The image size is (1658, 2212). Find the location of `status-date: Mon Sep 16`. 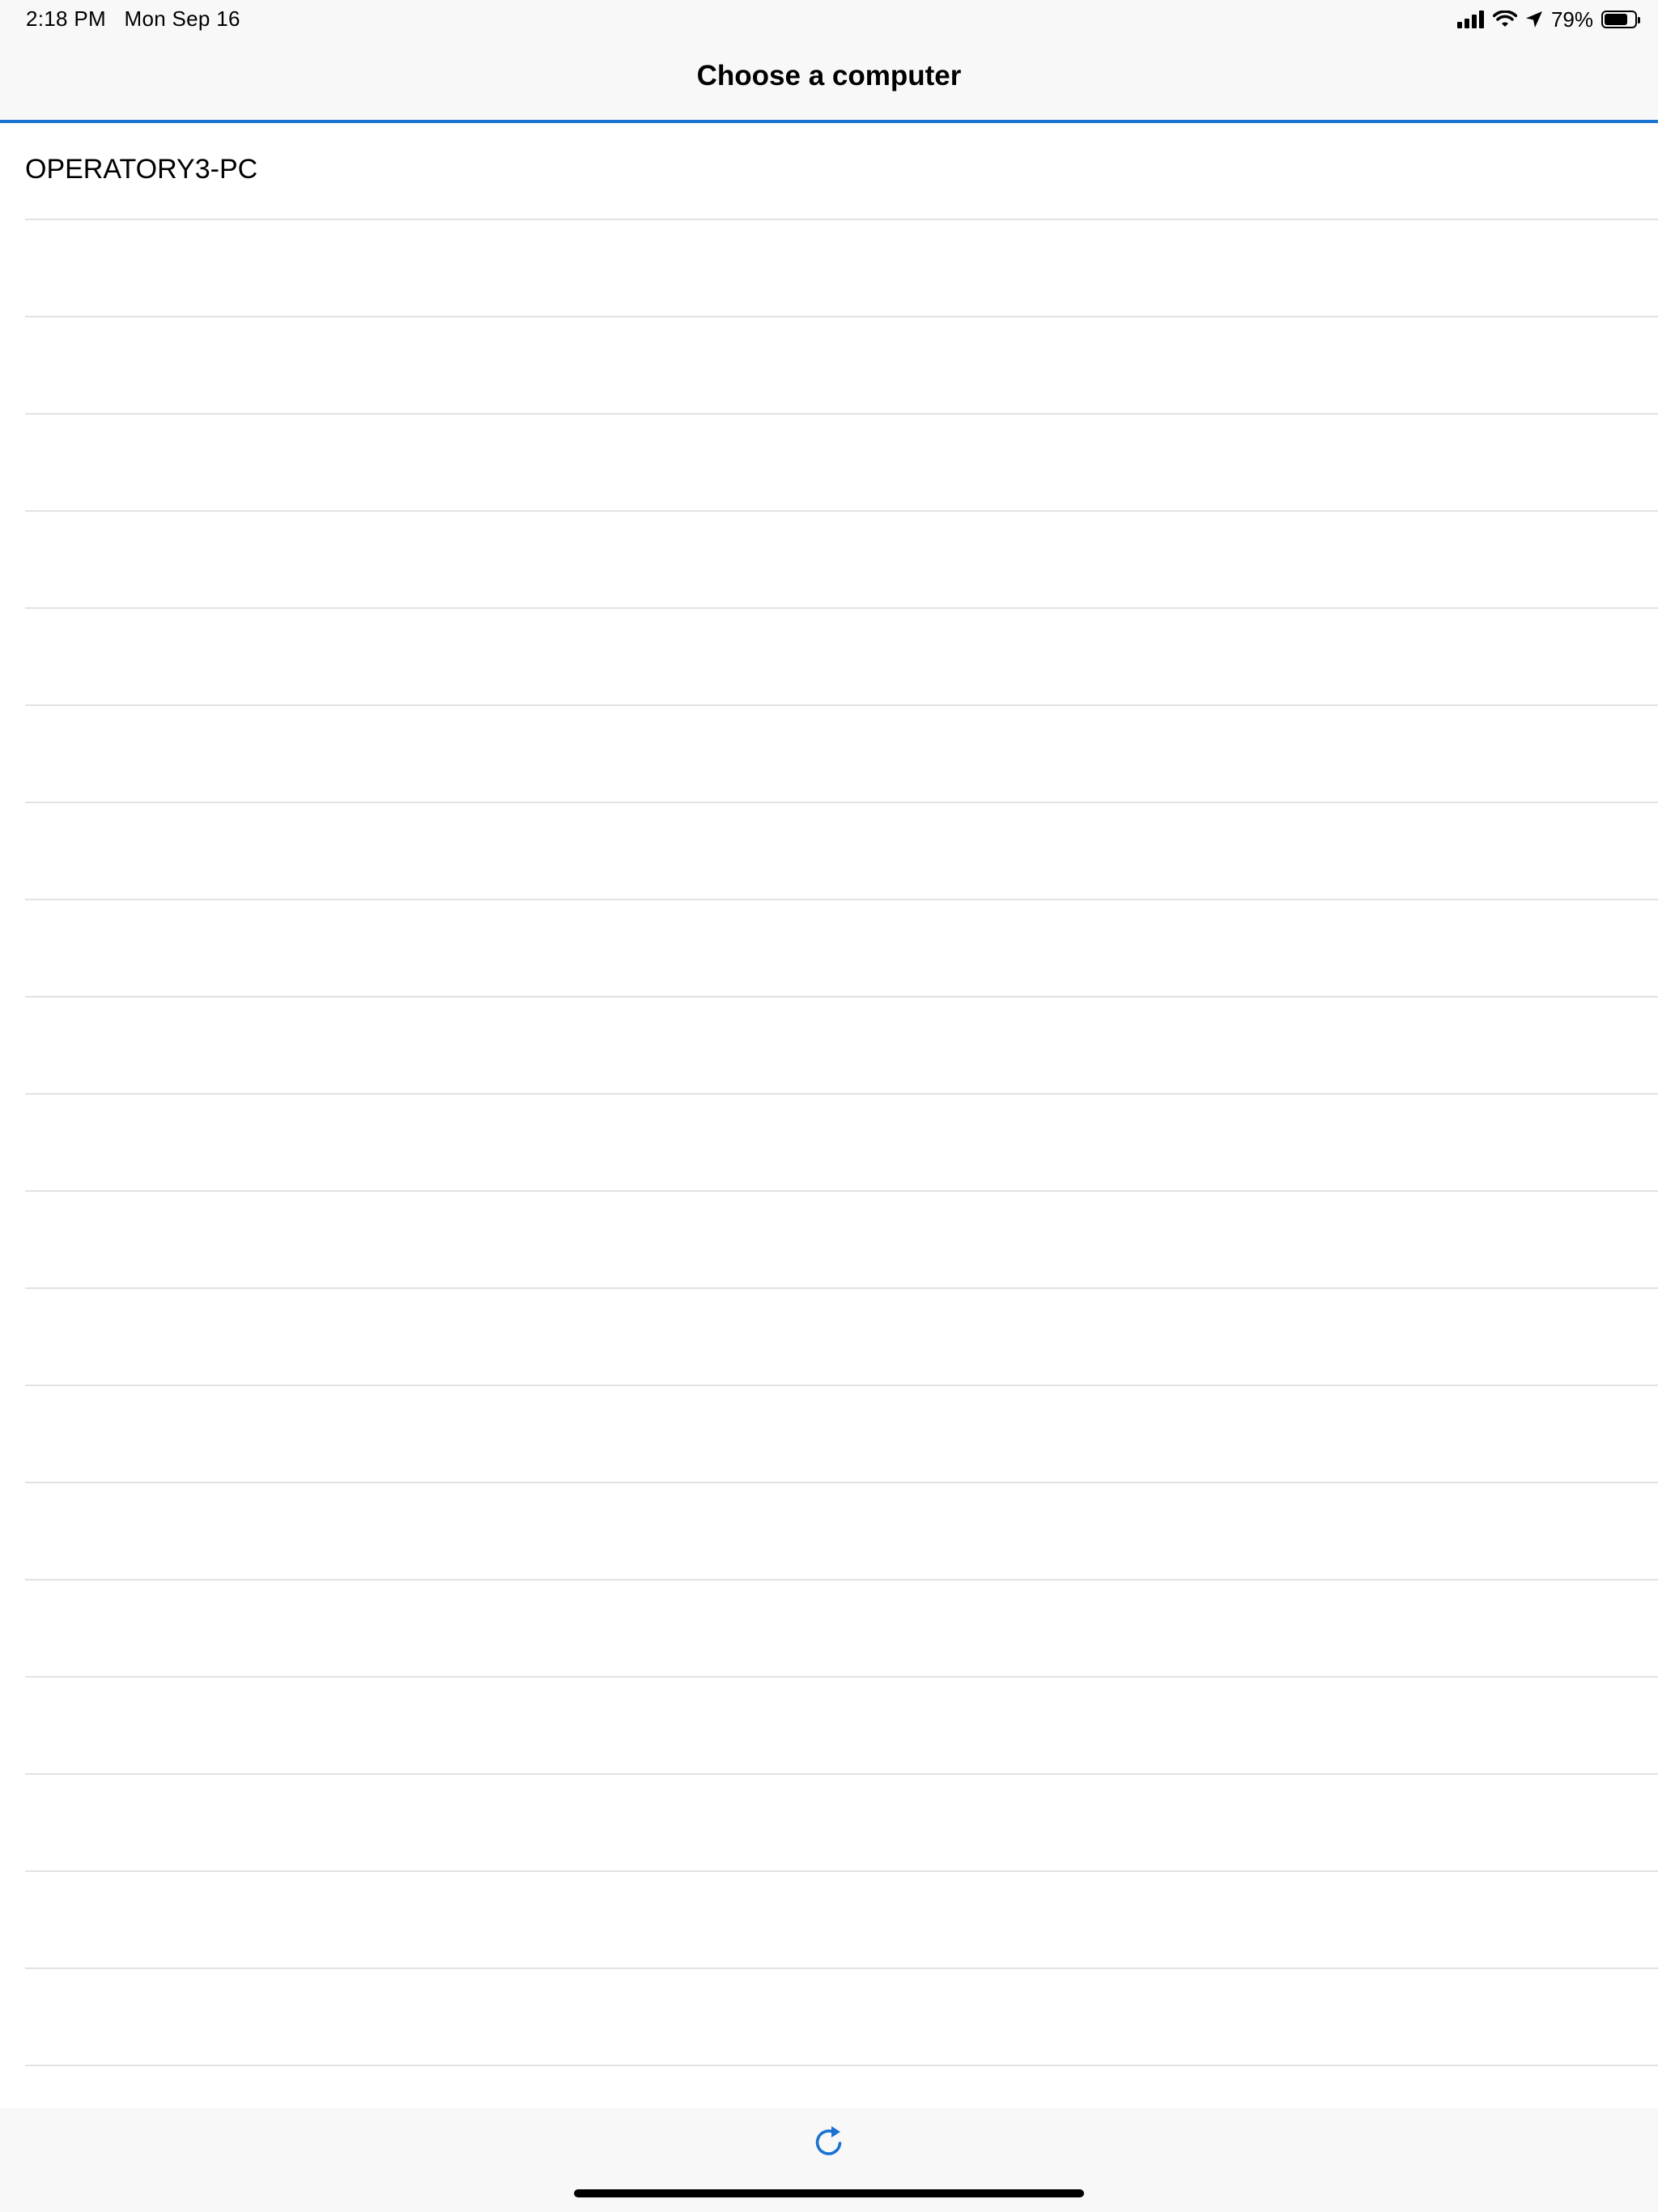

status-date: Mon Sep 16 is located at coordinates (182, 19).